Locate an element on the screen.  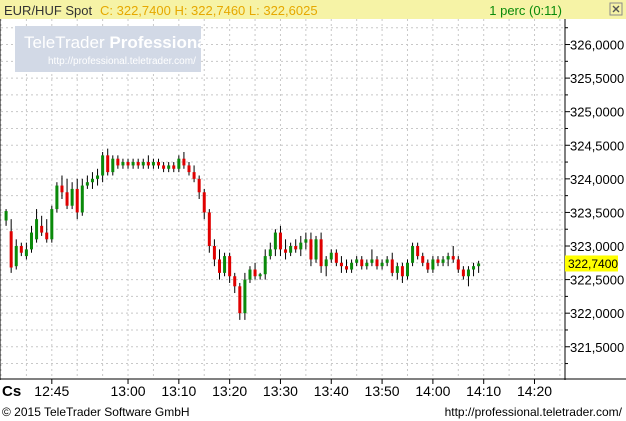
y-tick-label: 324,0000 is located at coordinates (597, 179).